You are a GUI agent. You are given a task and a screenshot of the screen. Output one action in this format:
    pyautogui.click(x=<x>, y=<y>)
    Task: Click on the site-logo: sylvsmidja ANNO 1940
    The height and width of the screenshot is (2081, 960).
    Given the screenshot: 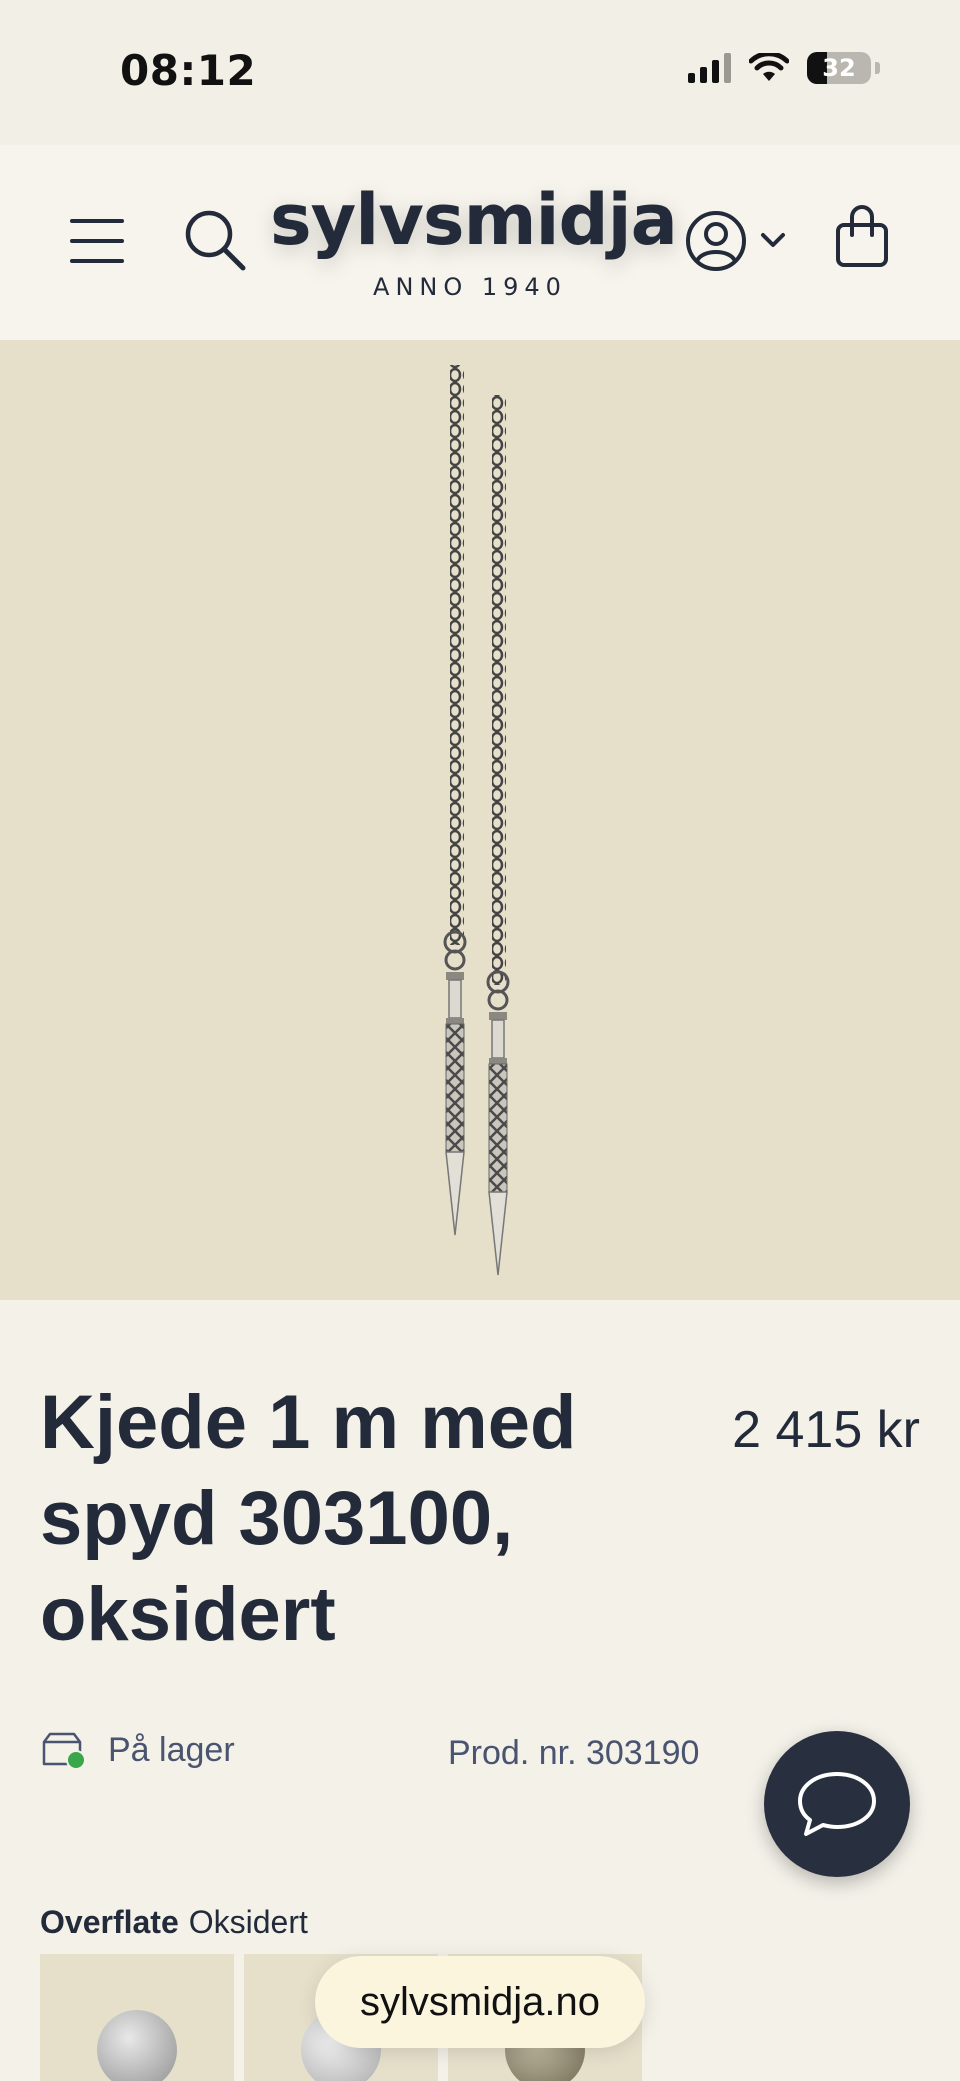 What is the action you would take?
    pyautogui.click(x=474, y=240)
    